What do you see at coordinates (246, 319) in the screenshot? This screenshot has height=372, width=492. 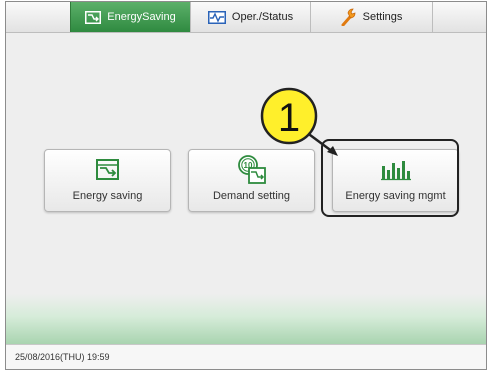 I see `decorative-band` at bounding box center [246, 319].